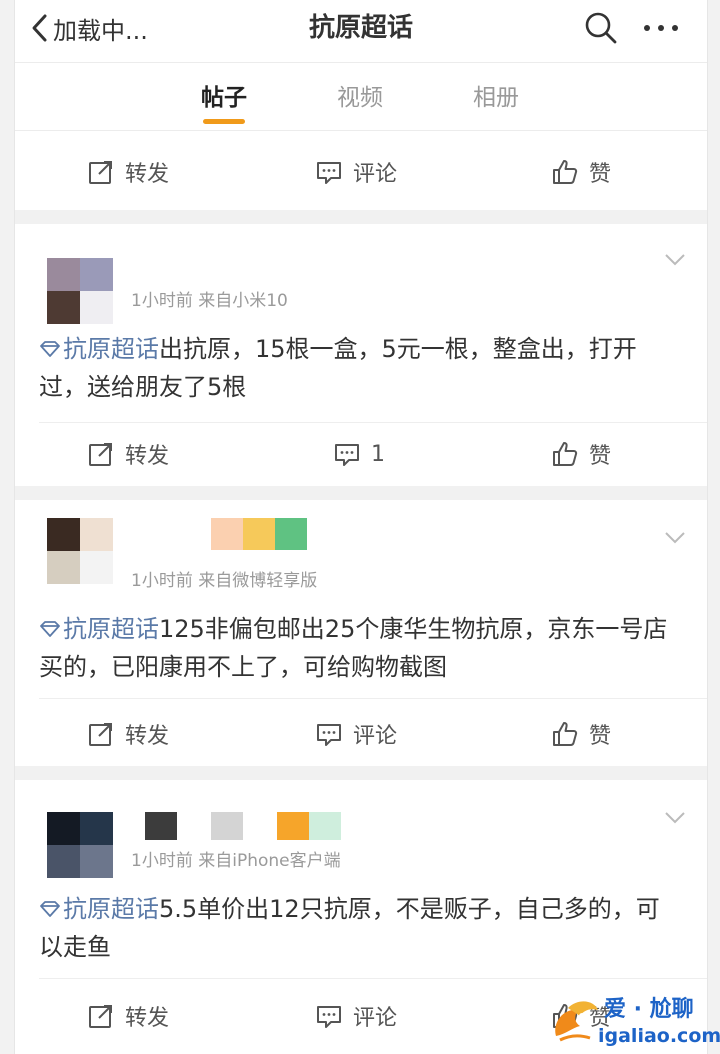 The height and width of the screenshot is (1054, 720). I want to click on post-text: 抗原超话5.5单价出12只抗原，不是贩子，自己多的，可以走鱼, so click(359, 928).